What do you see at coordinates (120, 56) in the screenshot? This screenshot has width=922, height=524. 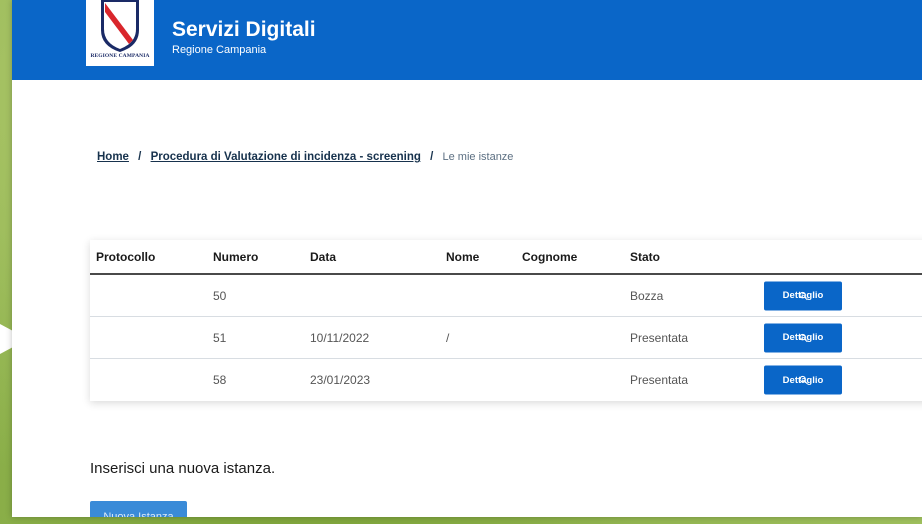 I see `logo-text: REGIONE CAMPANIA` at bounding box center [120, 56].